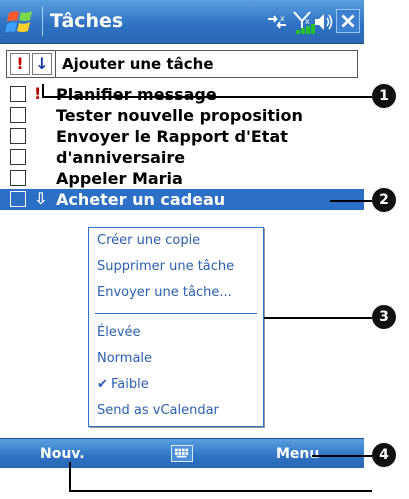 This screenshot has height=499, width=409. I want to click on priority-low-button: ↓, so click(42, 64).